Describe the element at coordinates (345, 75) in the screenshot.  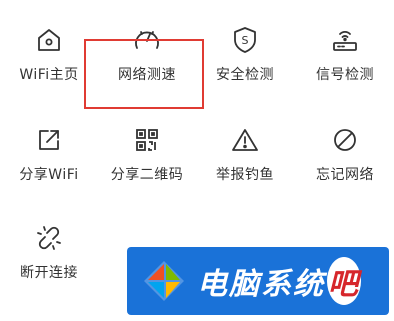
I see `menu-item-label: 信号检测` at that location.